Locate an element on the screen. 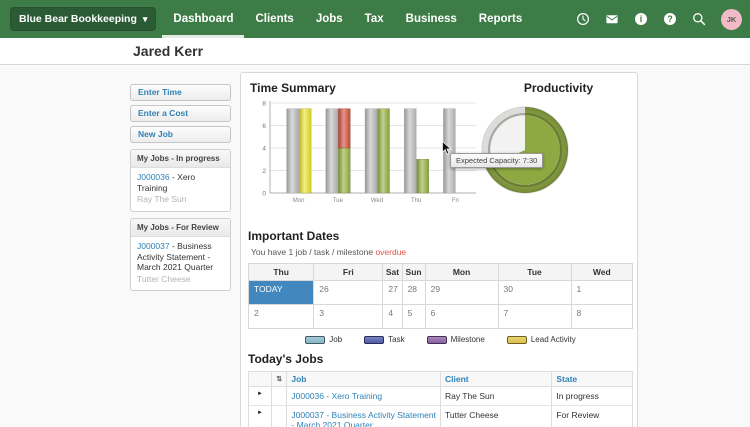  svg-text: Tue is located at coordinates (338, 201).